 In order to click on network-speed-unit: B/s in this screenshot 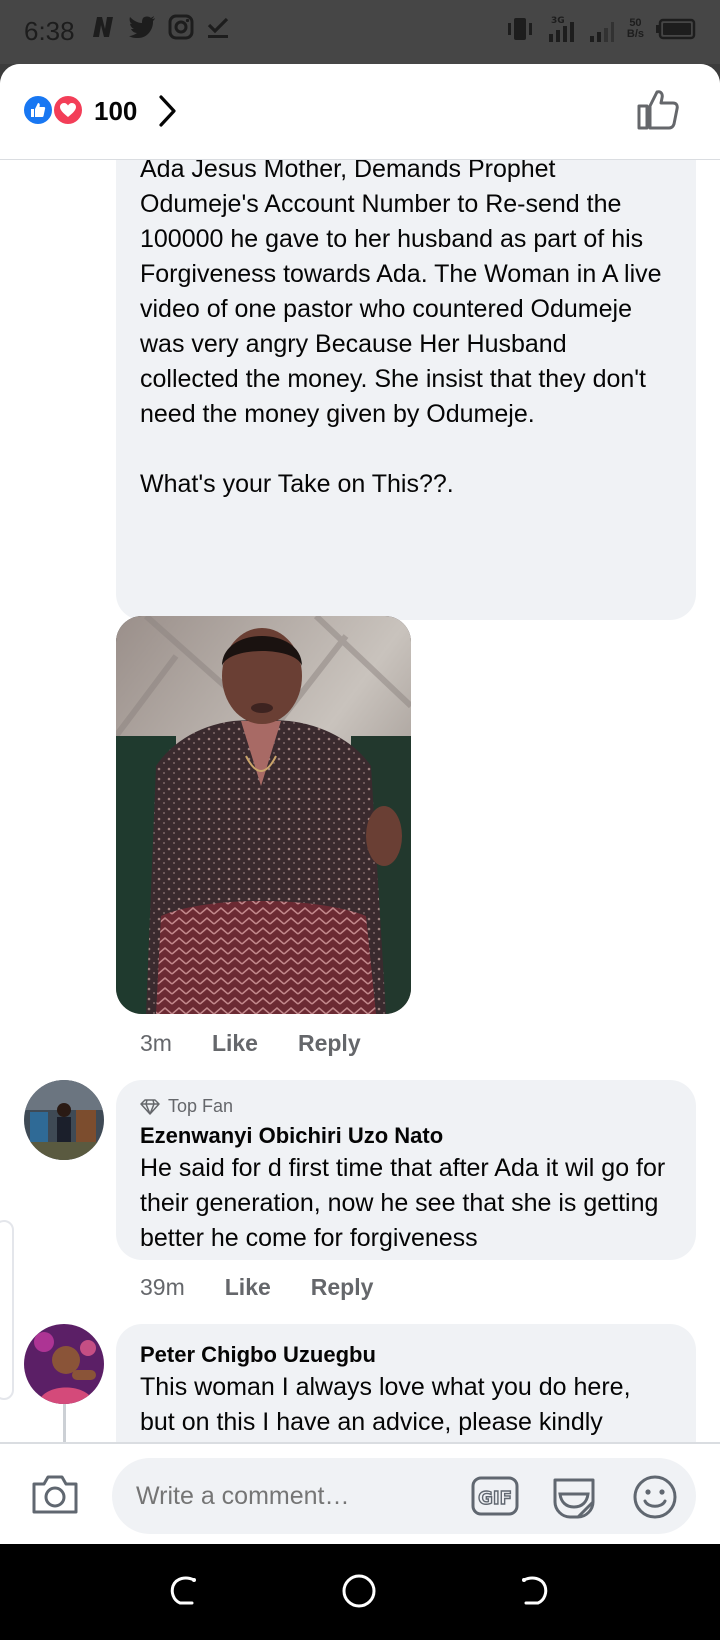, I will do `click(635, 34)`.